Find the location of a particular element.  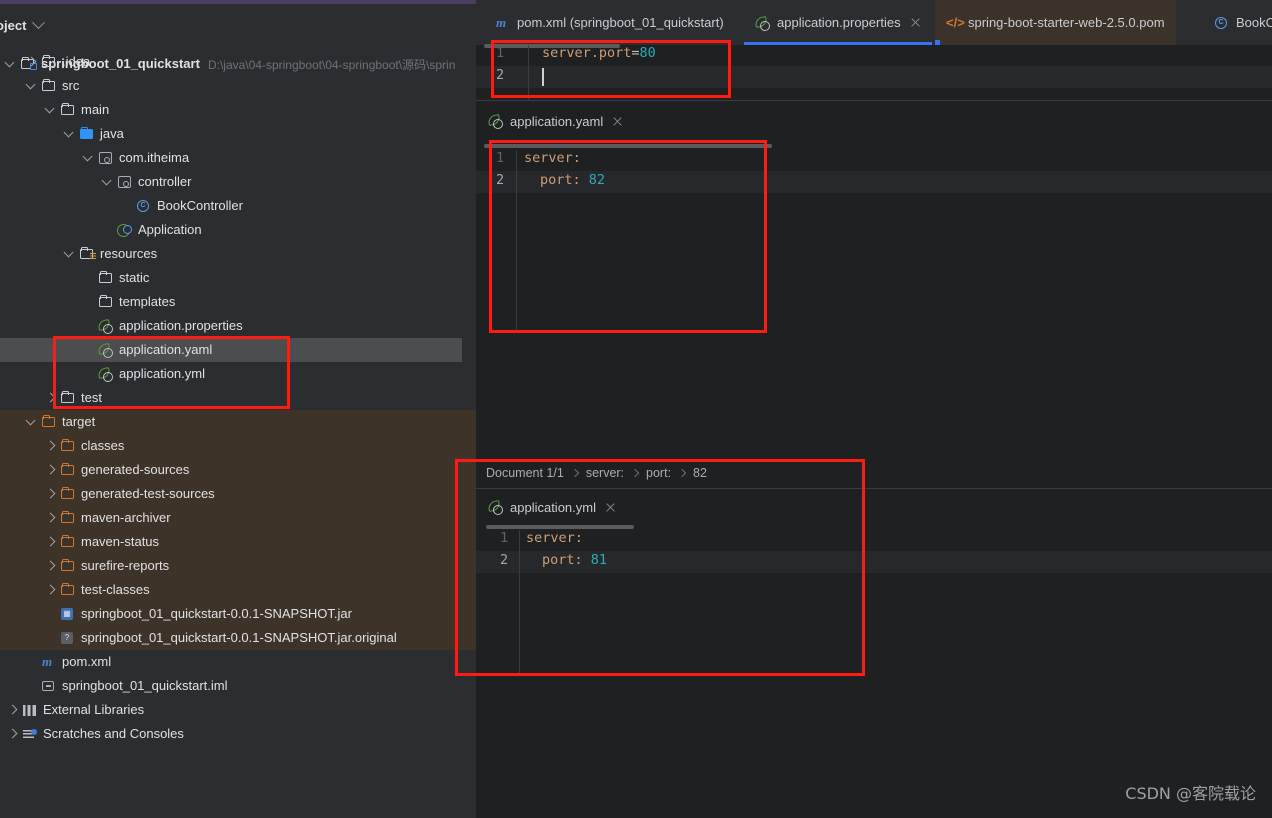

properties-line-number: 1 is located at coordinates (500, 53).